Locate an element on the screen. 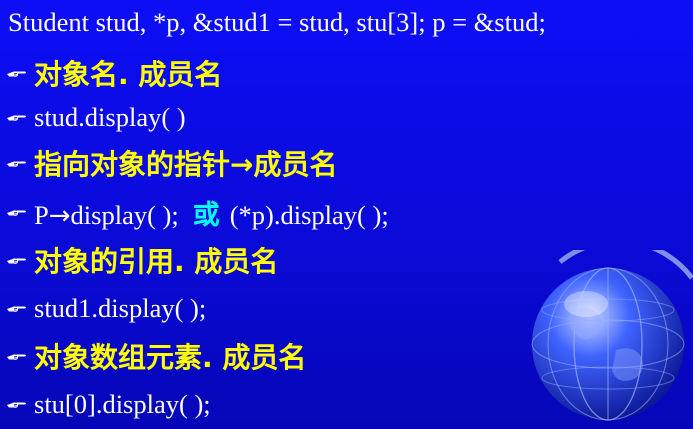 The image size is (693, 429). pointer-access-syntax: 指向对象的指针→成员名 is located at coordinates (186, 163).